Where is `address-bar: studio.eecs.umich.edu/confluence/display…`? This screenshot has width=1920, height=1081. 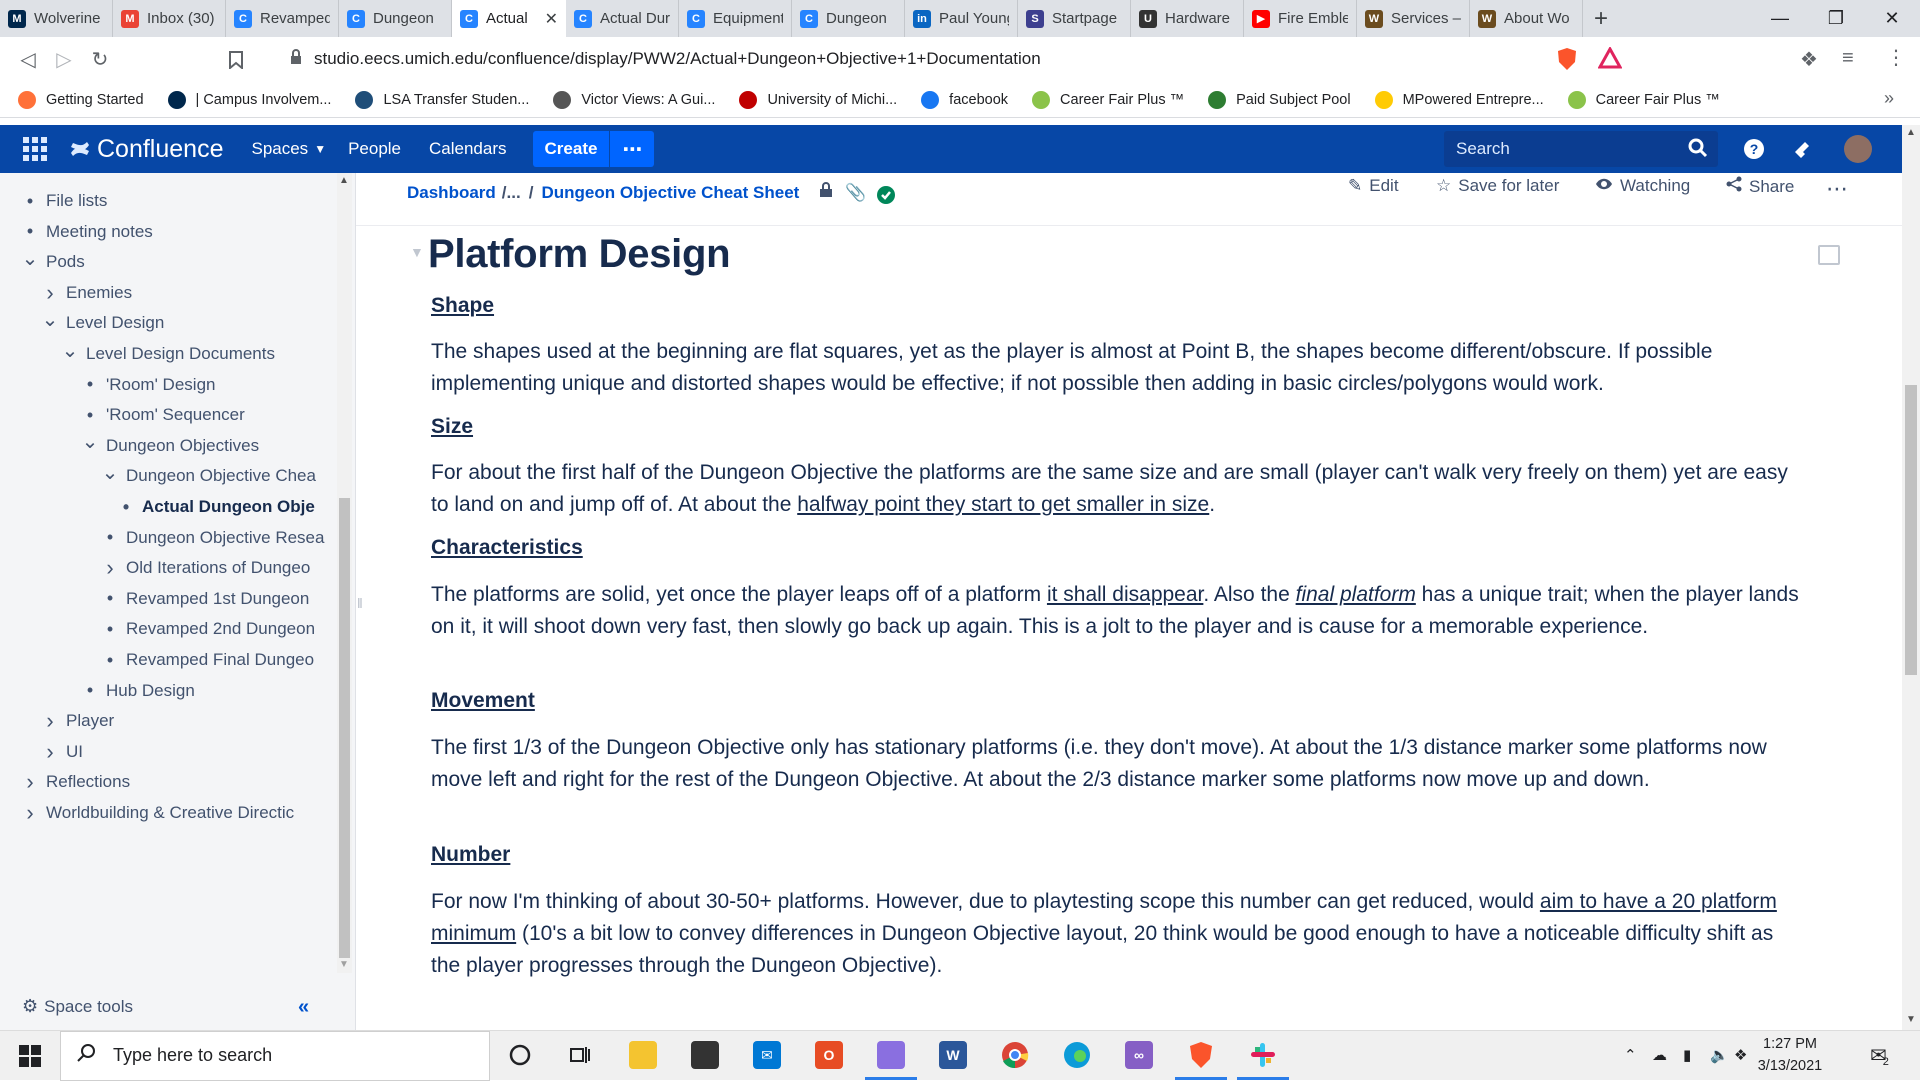 address-bar: studio.eecs.umich.edu/confluence/display… is located at coordinates (920, 59).